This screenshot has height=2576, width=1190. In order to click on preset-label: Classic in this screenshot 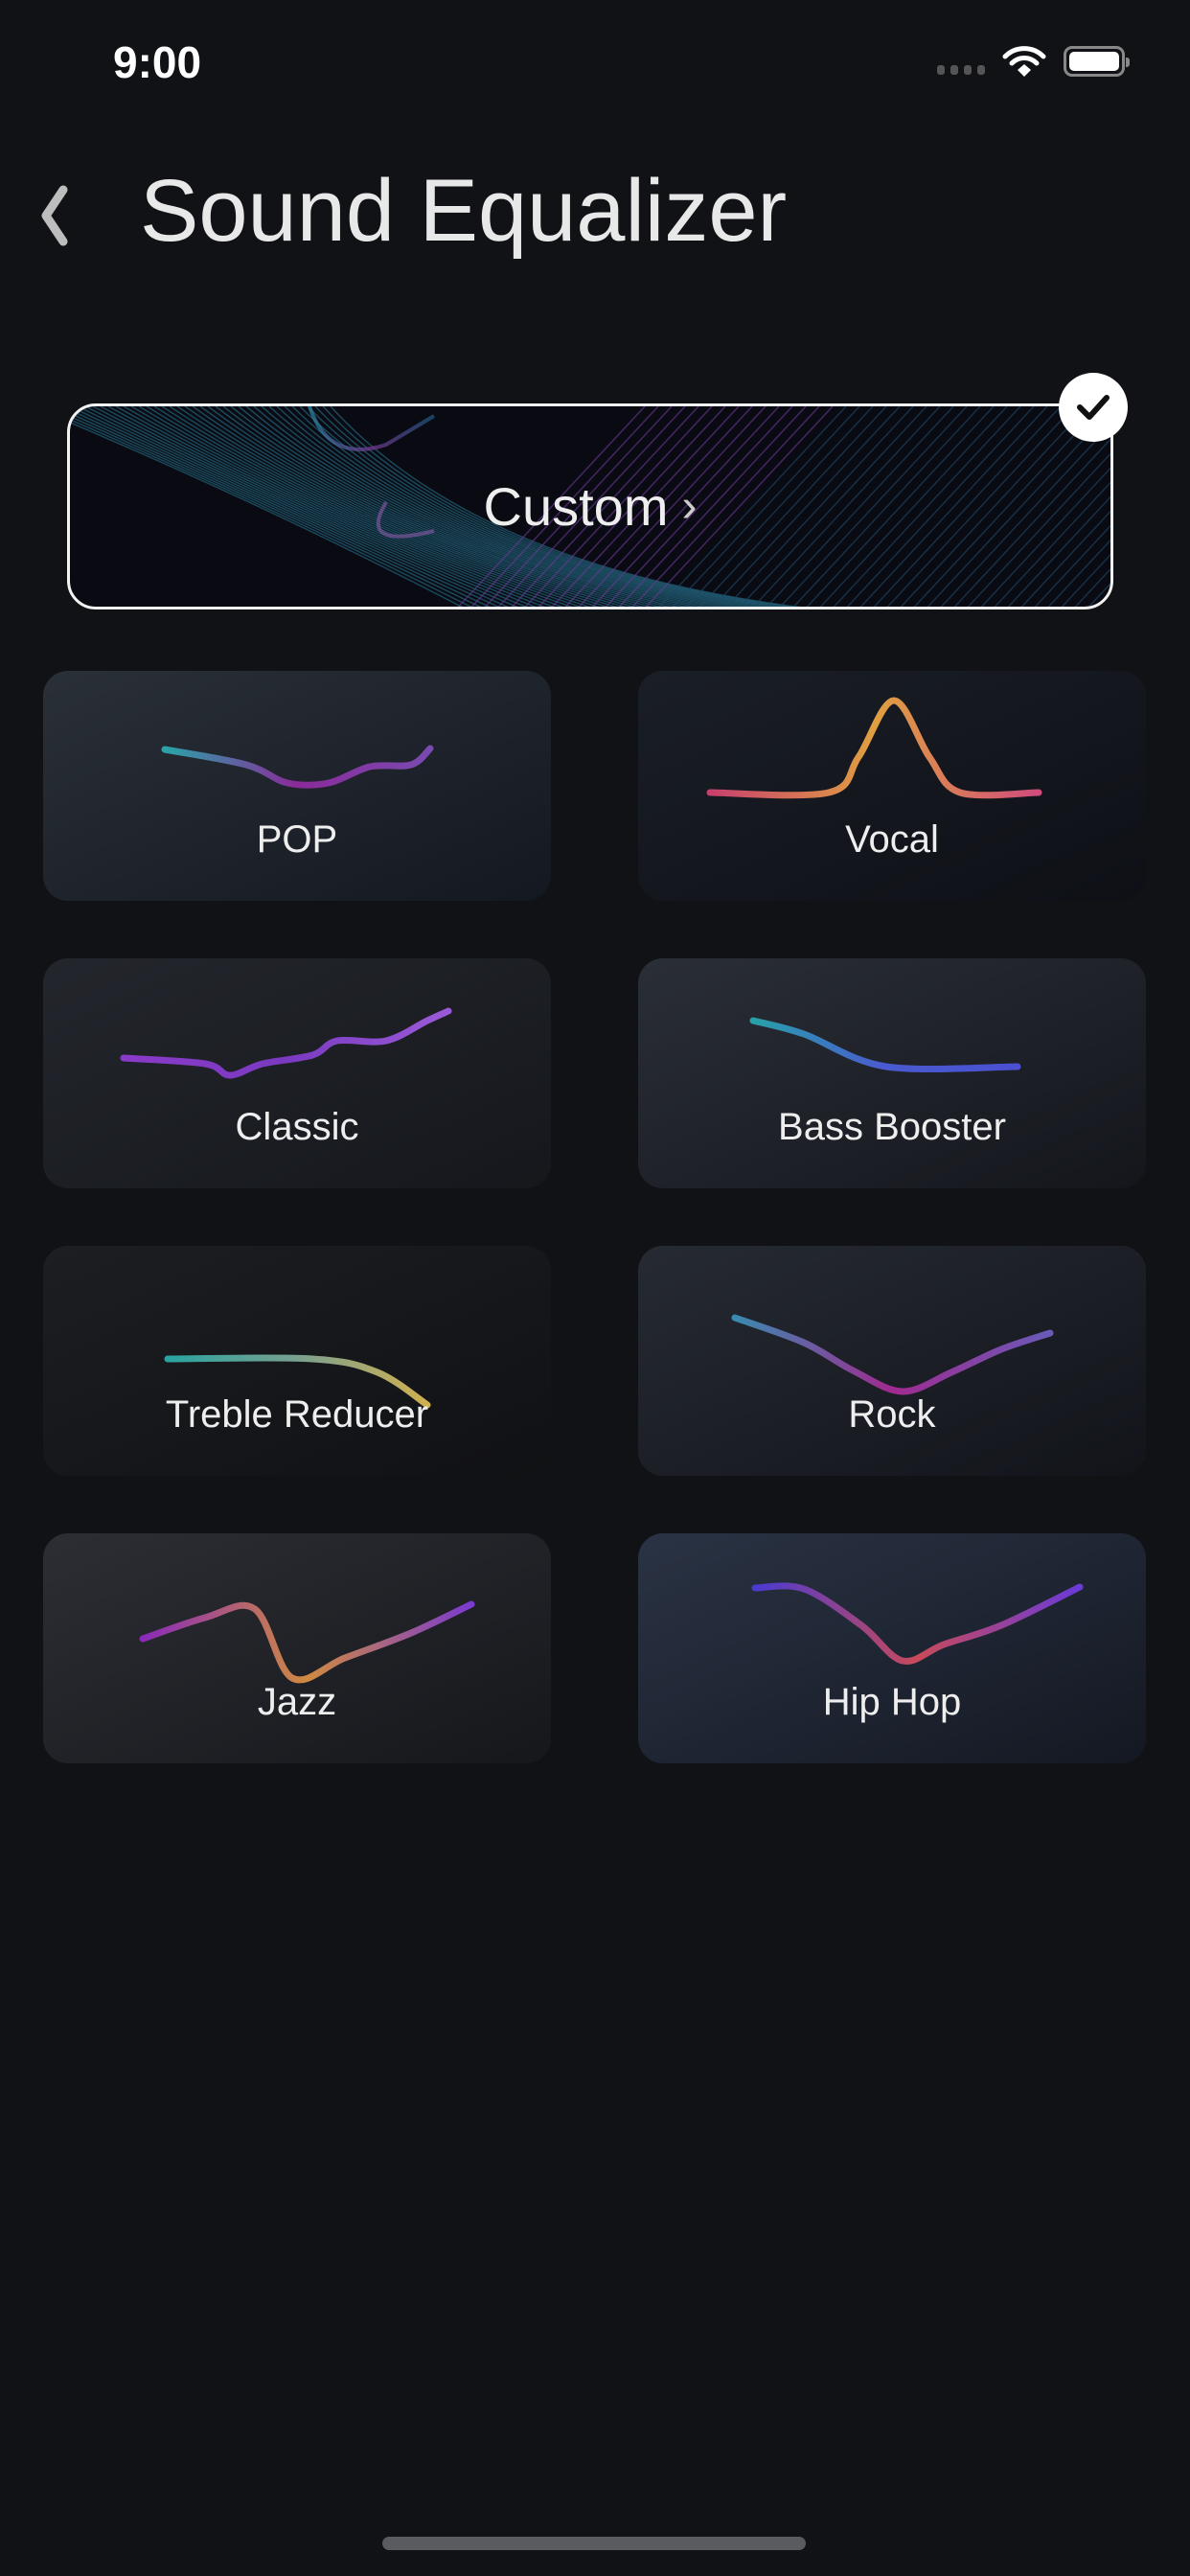, I will do `click(297, 1127)`.